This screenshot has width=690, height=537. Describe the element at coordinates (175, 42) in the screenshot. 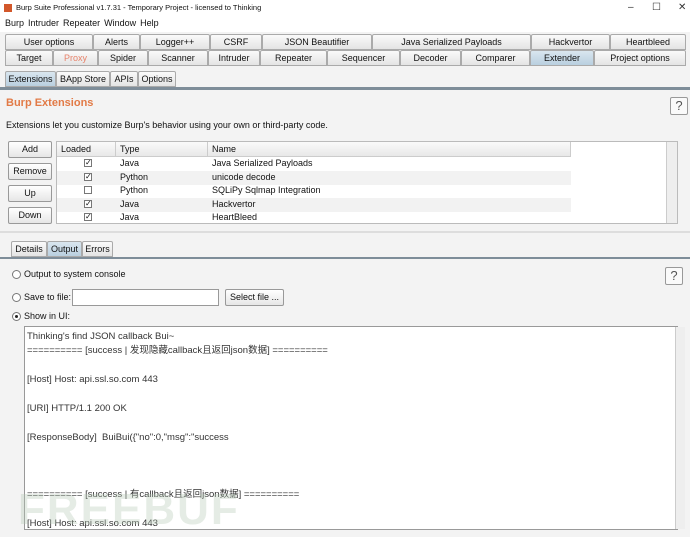

I see `tab-logger: Logger++` at that location.